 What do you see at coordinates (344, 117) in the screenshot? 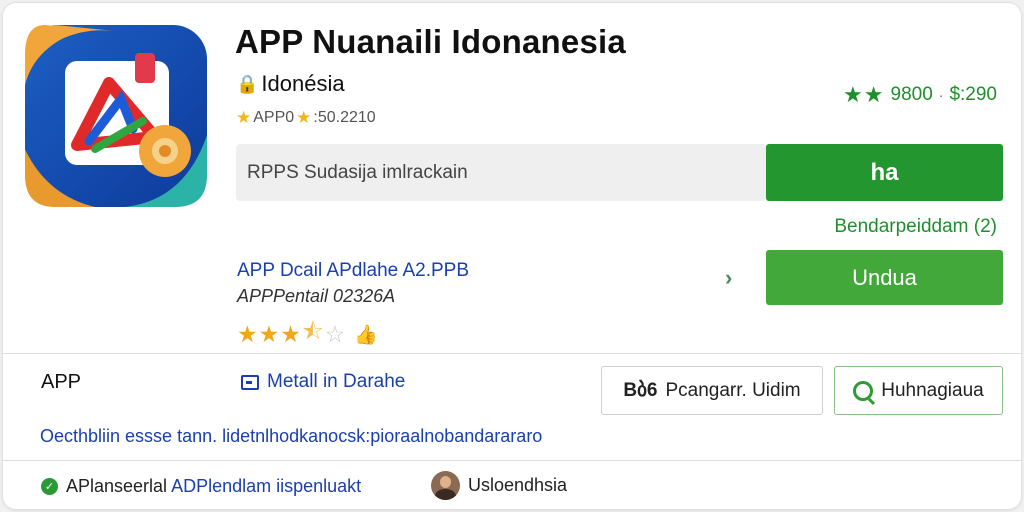
I see `meta-value: :50.2210` at bounding box center [344, 117].